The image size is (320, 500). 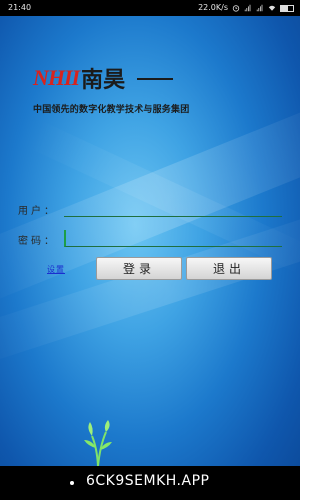 What do you see at coordinates (173, 238) in the screenshot?
I see `password-input` at bounding box center [173, 238].